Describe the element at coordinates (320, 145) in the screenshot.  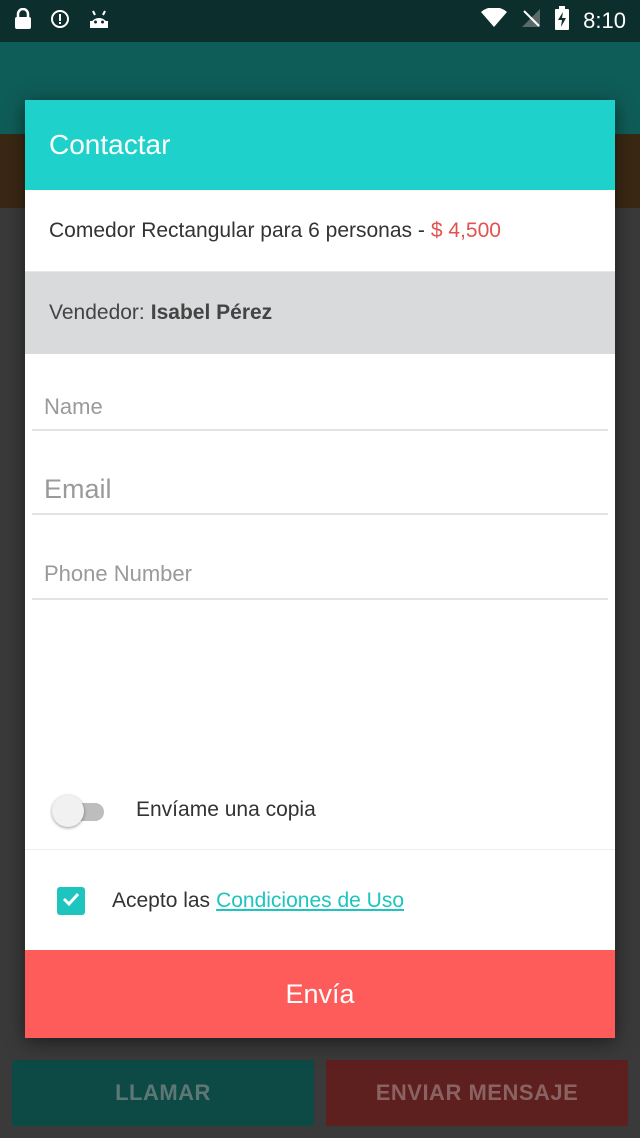
I see `dialog-header: Contactar` at that location.